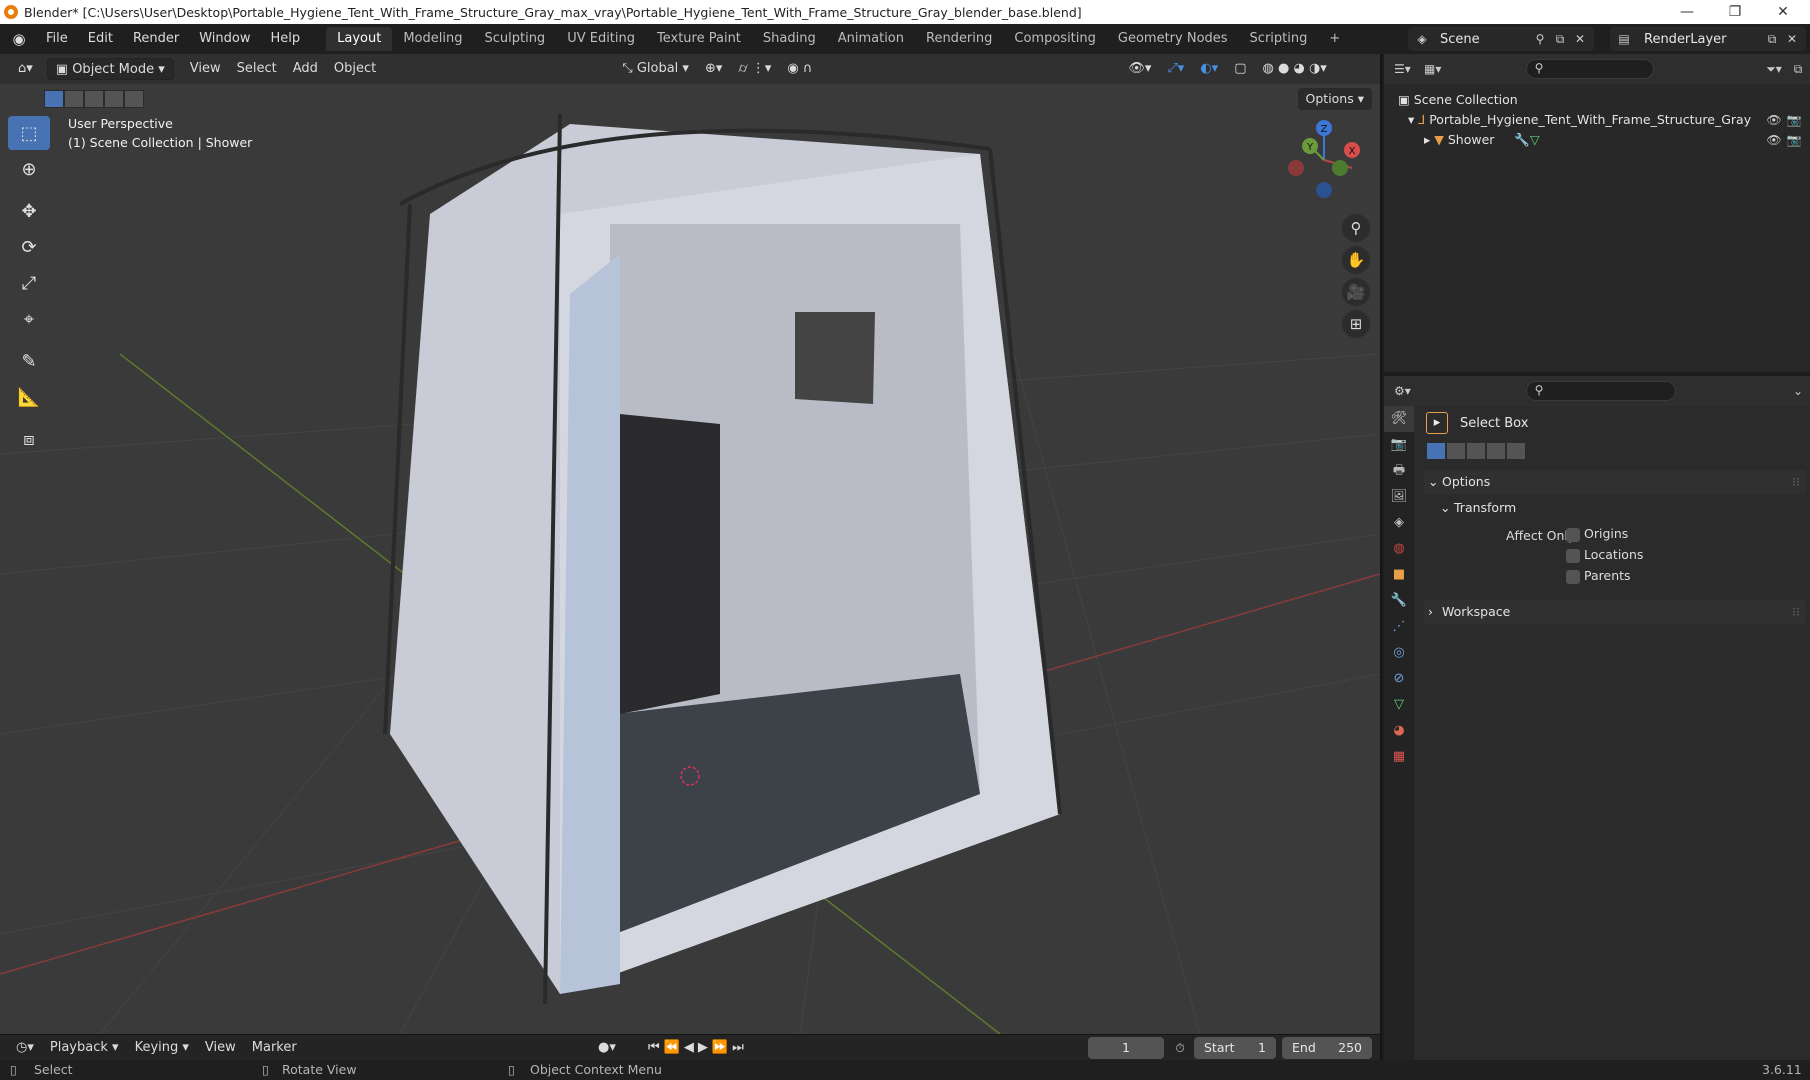  What do you see at coordinates (29, 439) in the screenshot?
I see `add-cube-tool: ⧈` at bounding box center [29, 439].